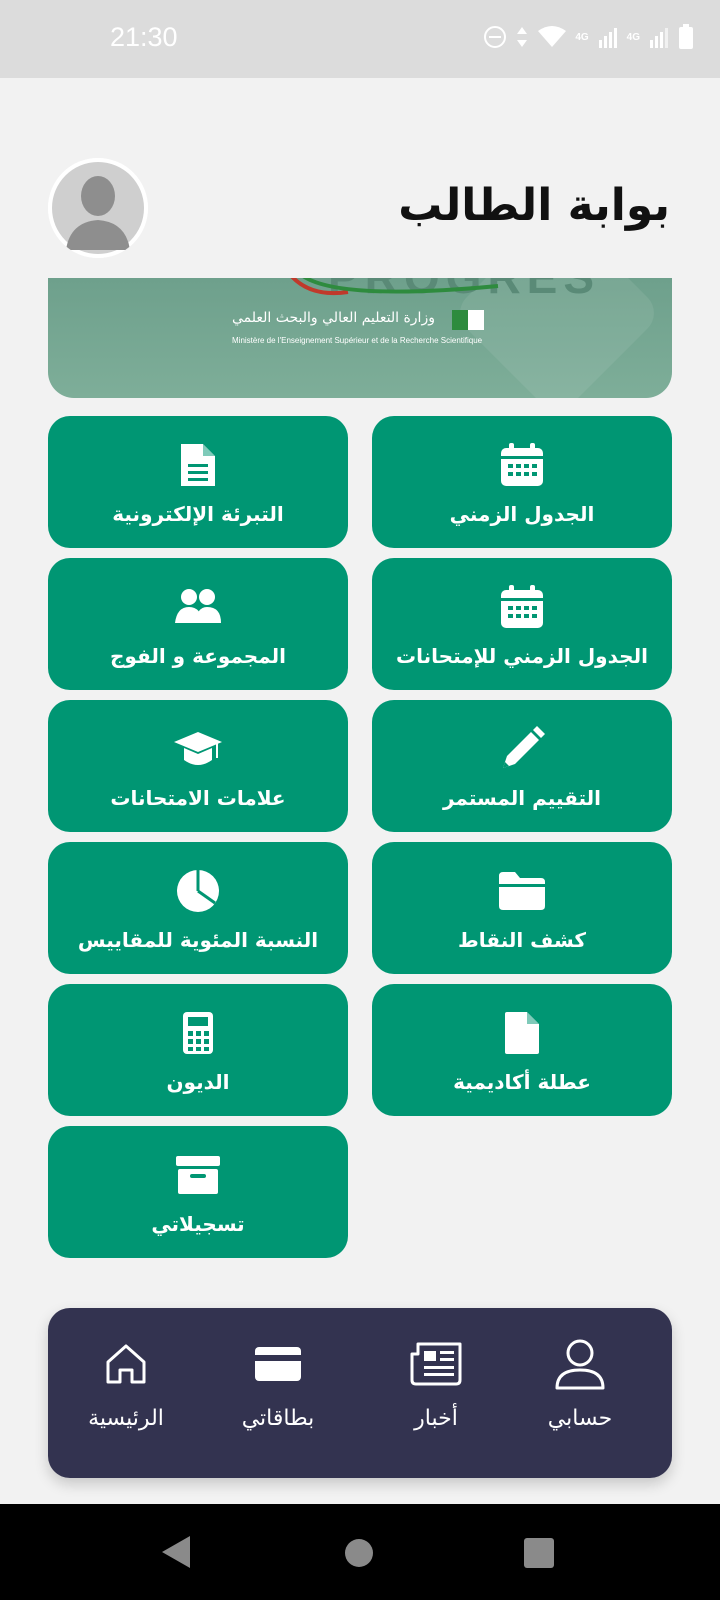 Image resolution: width=720 pixels, height=1600 pixels. I want to click on home-button-icon, so click(359, 1553).